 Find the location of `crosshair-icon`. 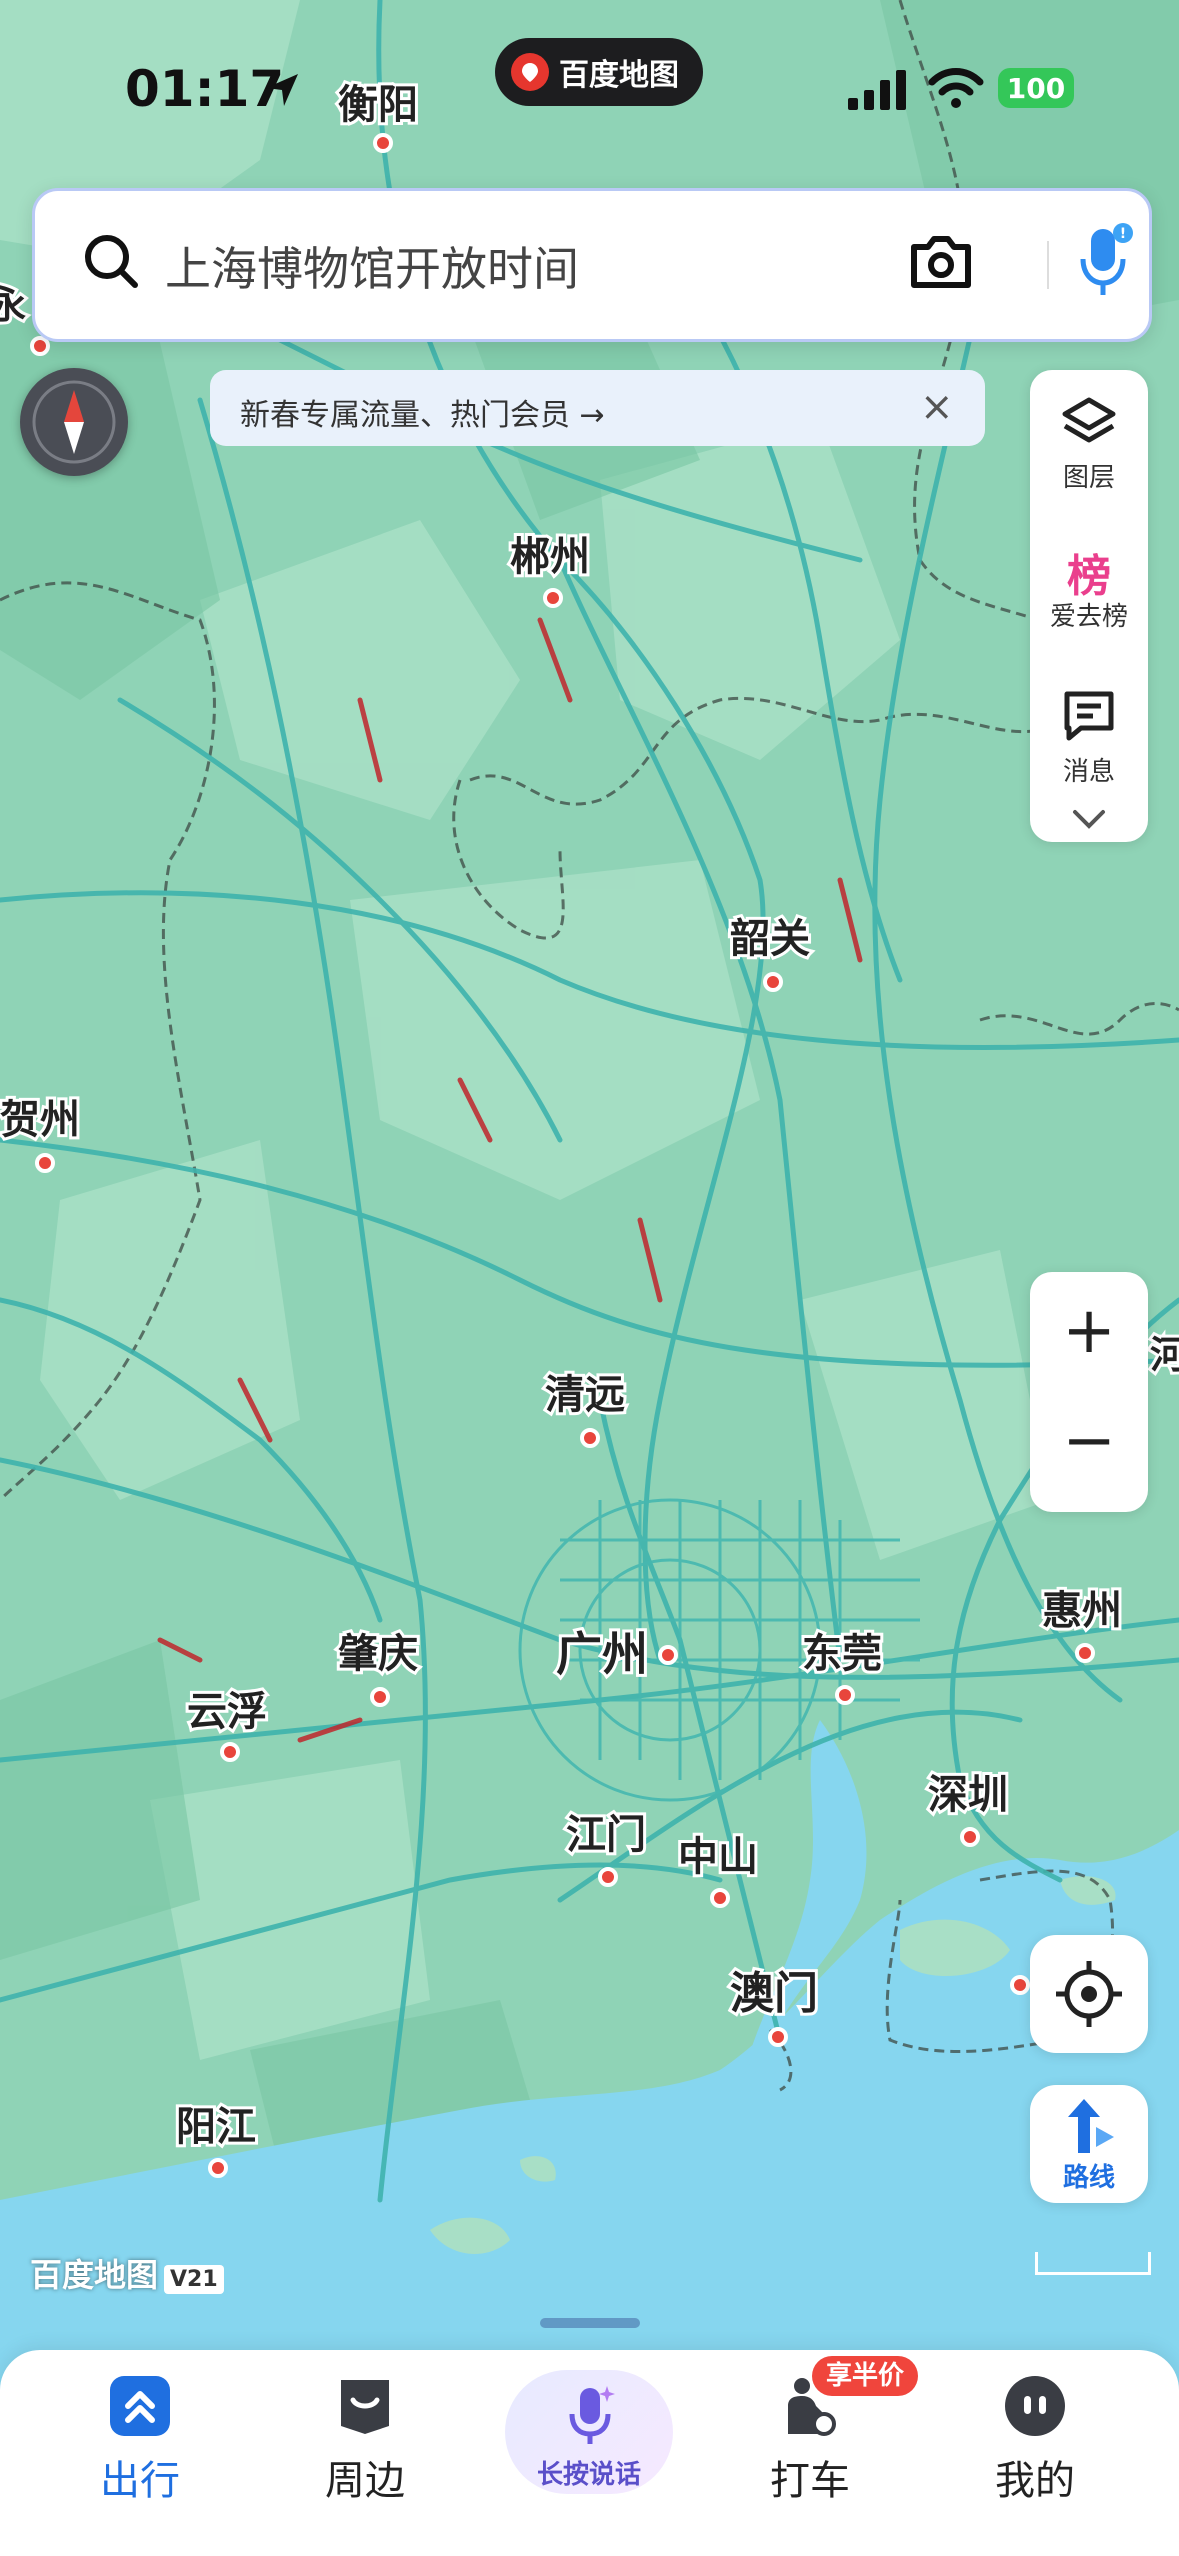

crosshair-icon is located at coordinates (1089, 1994).